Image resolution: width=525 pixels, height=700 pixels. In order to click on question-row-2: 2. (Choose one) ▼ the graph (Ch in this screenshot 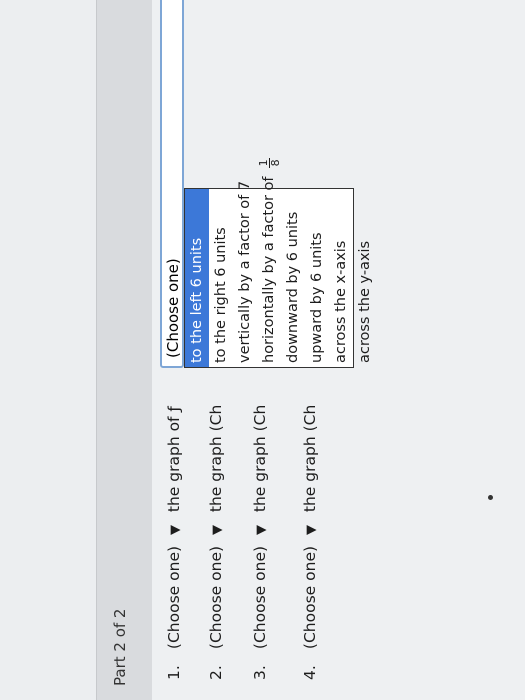, I will do `click(216, 542)`.